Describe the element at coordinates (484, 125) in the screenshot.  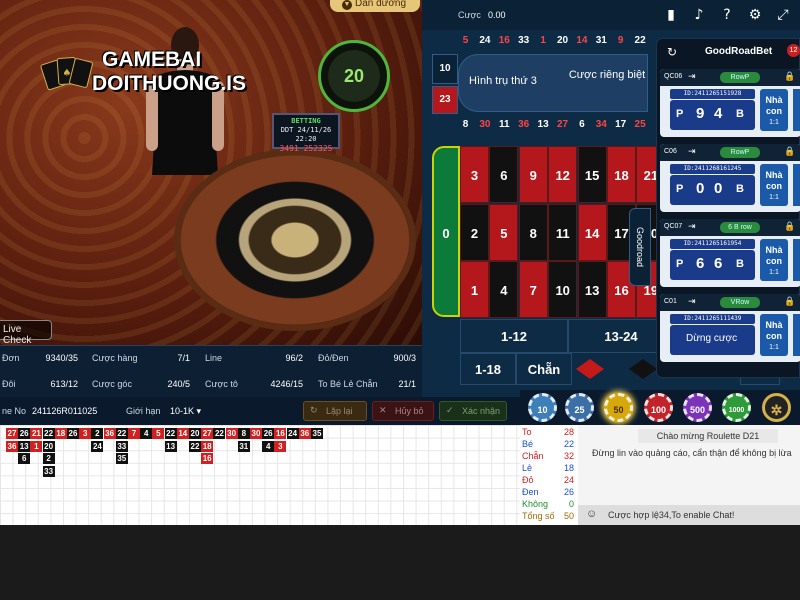
I see `race-number: 30` at that location.